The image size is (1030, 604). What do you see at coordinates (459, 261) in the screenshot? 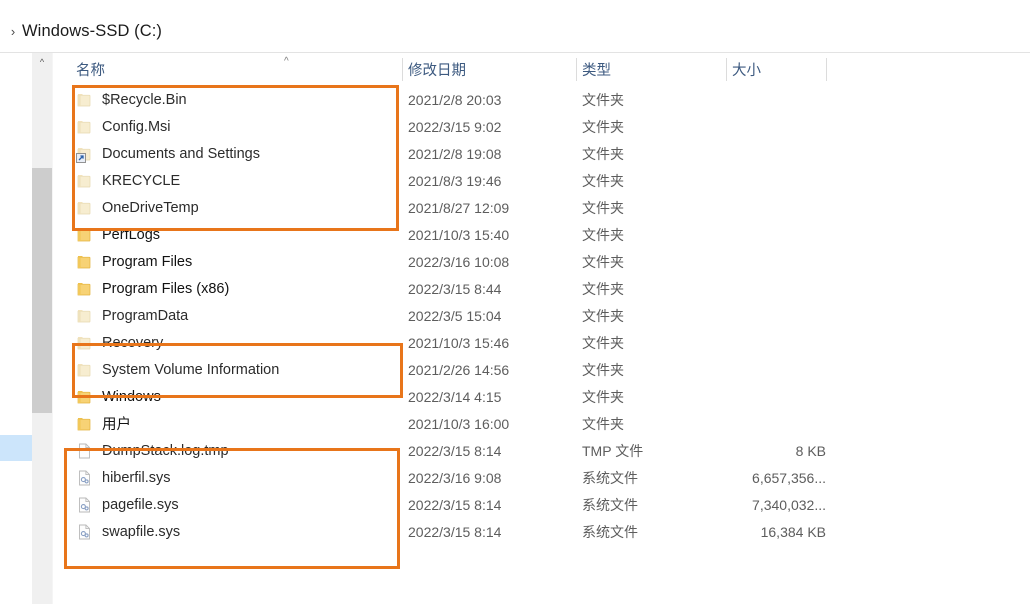
I see `cell-date-modified: 2022/3/16 10:08` at bounding box center [459, 261].